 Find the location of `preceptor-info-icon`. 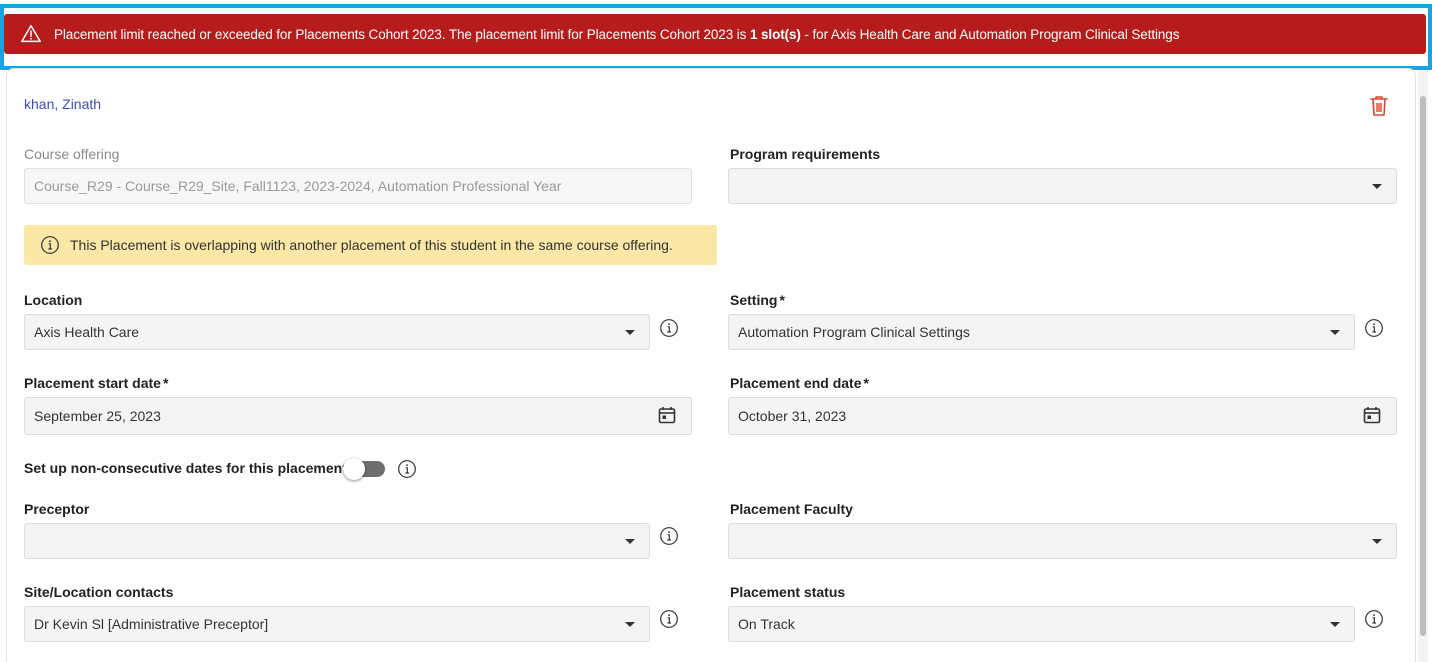

preceptor-info-icon is located at coordinates (669, 536).